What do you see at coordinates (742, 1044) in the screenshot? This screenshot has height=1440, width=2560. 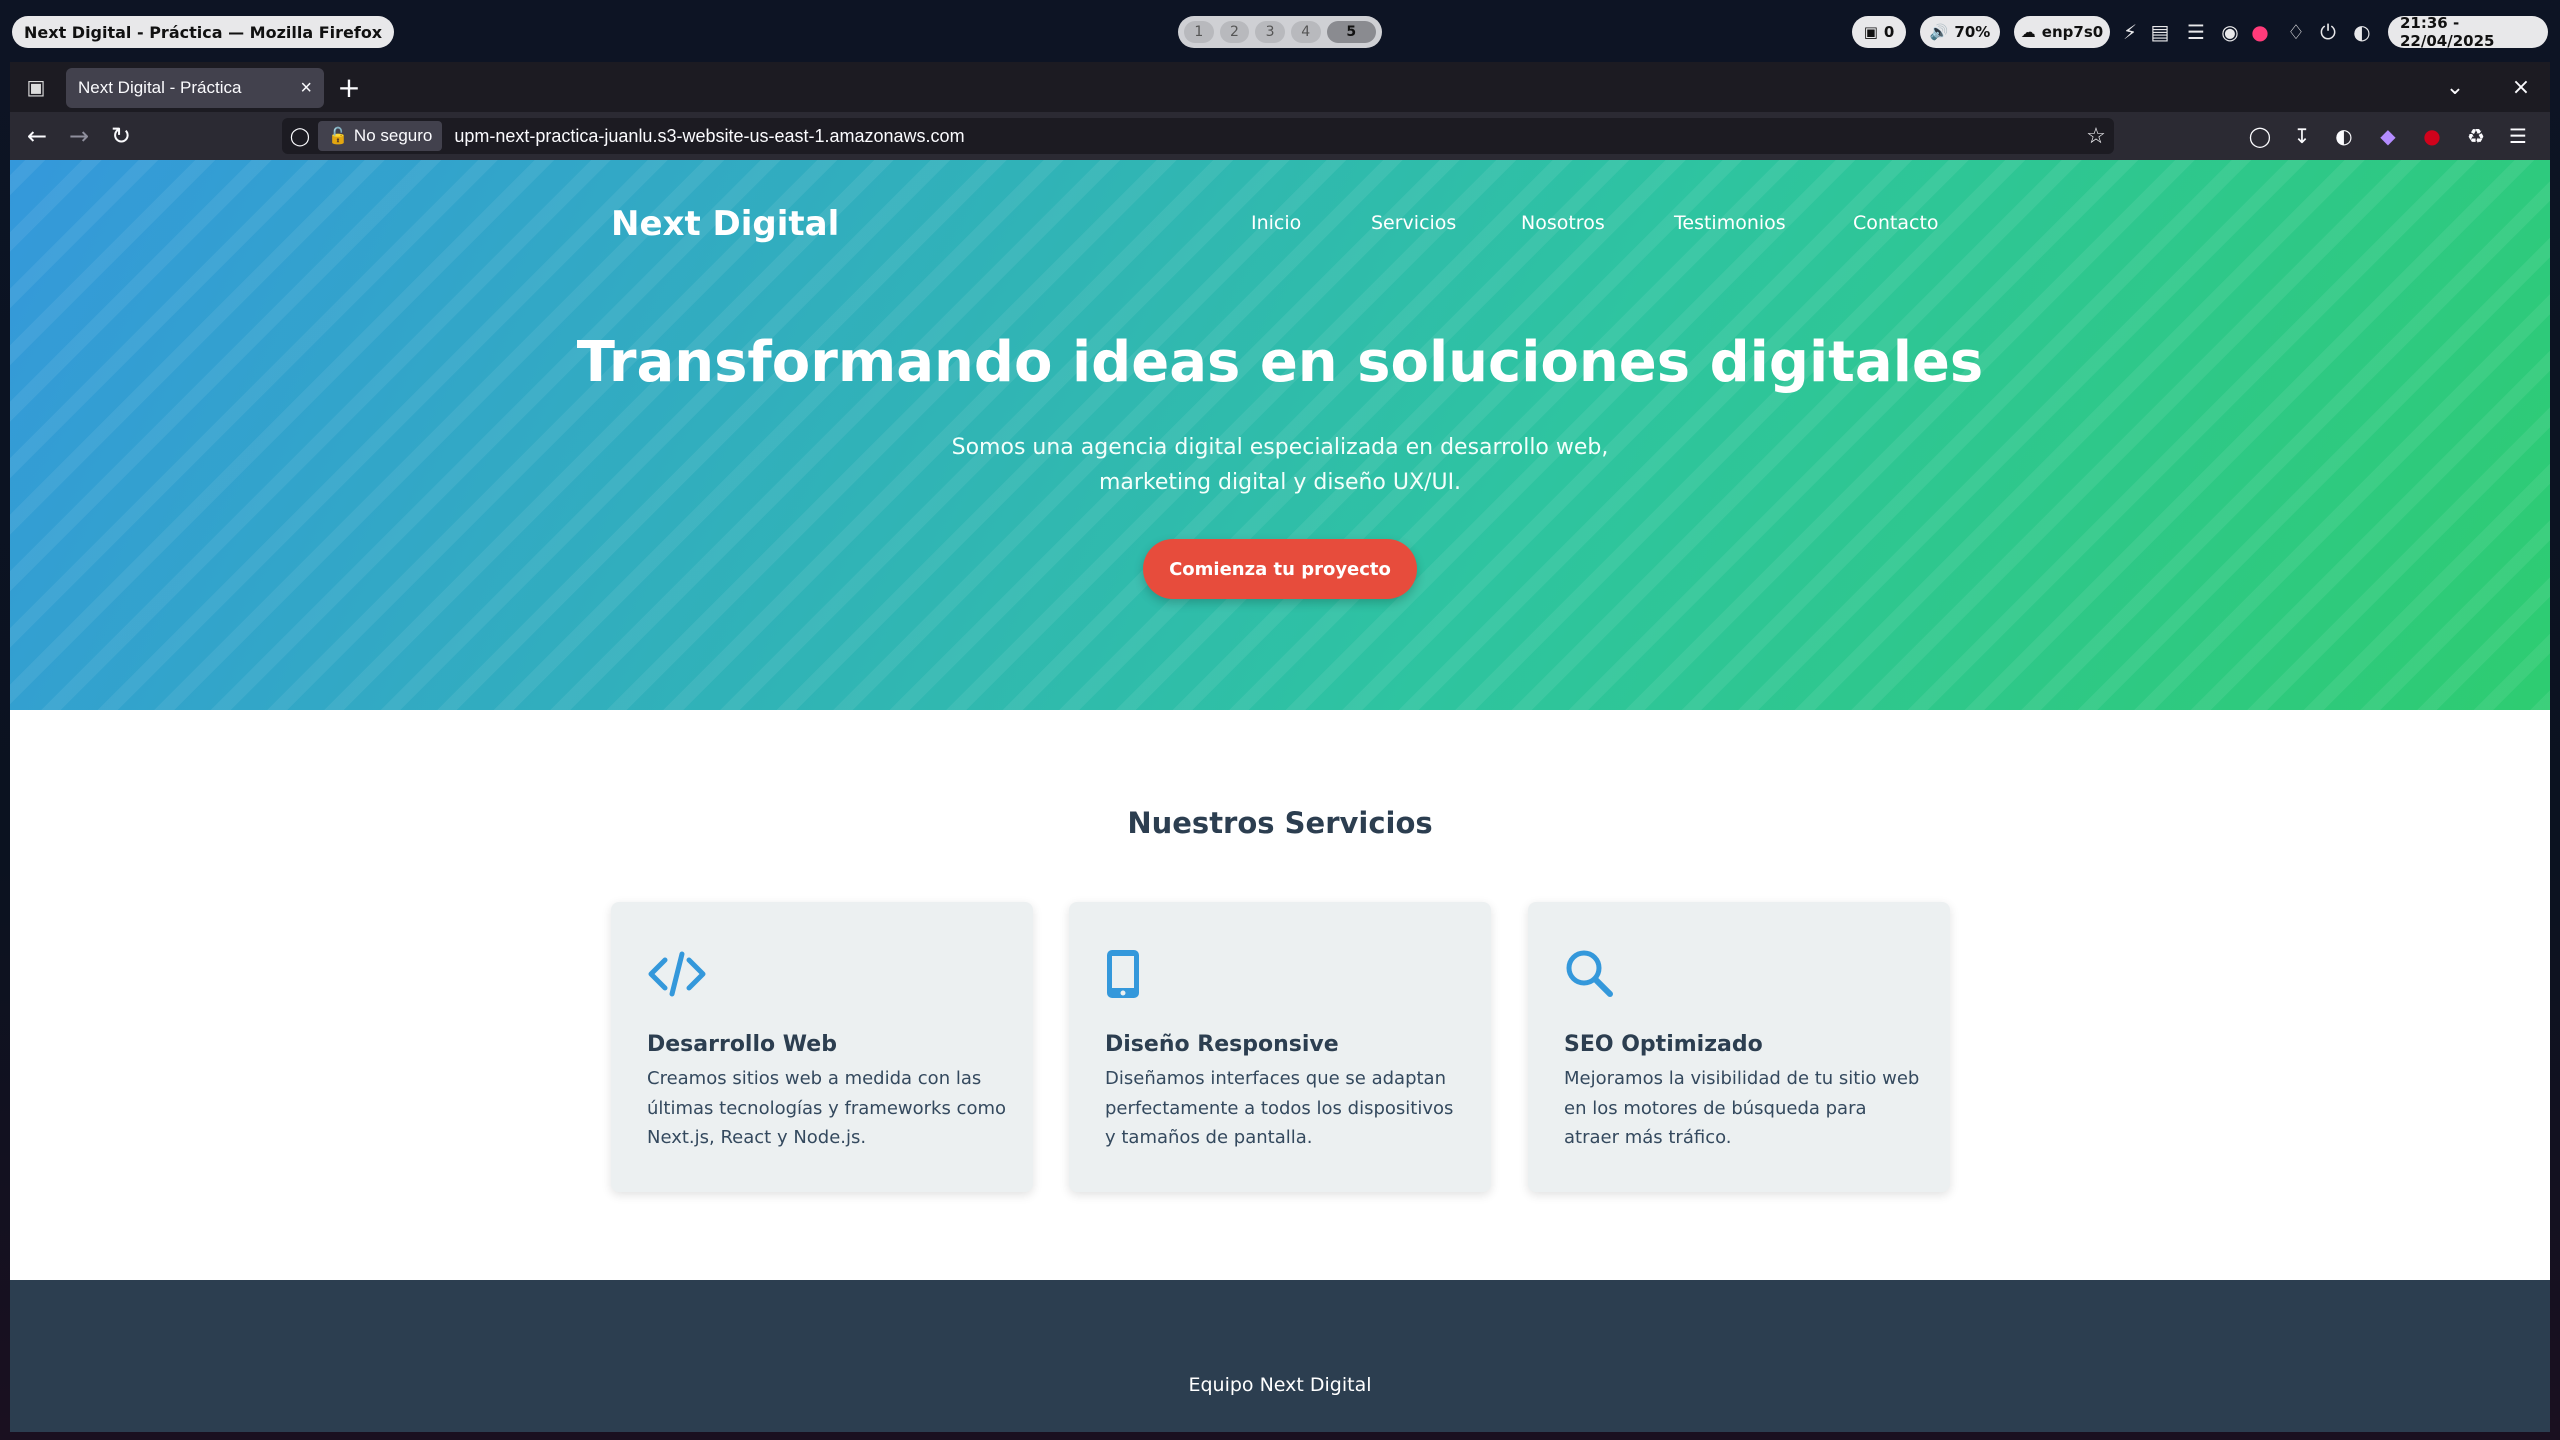 I see `service-title: Desarrollo Web` at bounding box center [742, 1044].